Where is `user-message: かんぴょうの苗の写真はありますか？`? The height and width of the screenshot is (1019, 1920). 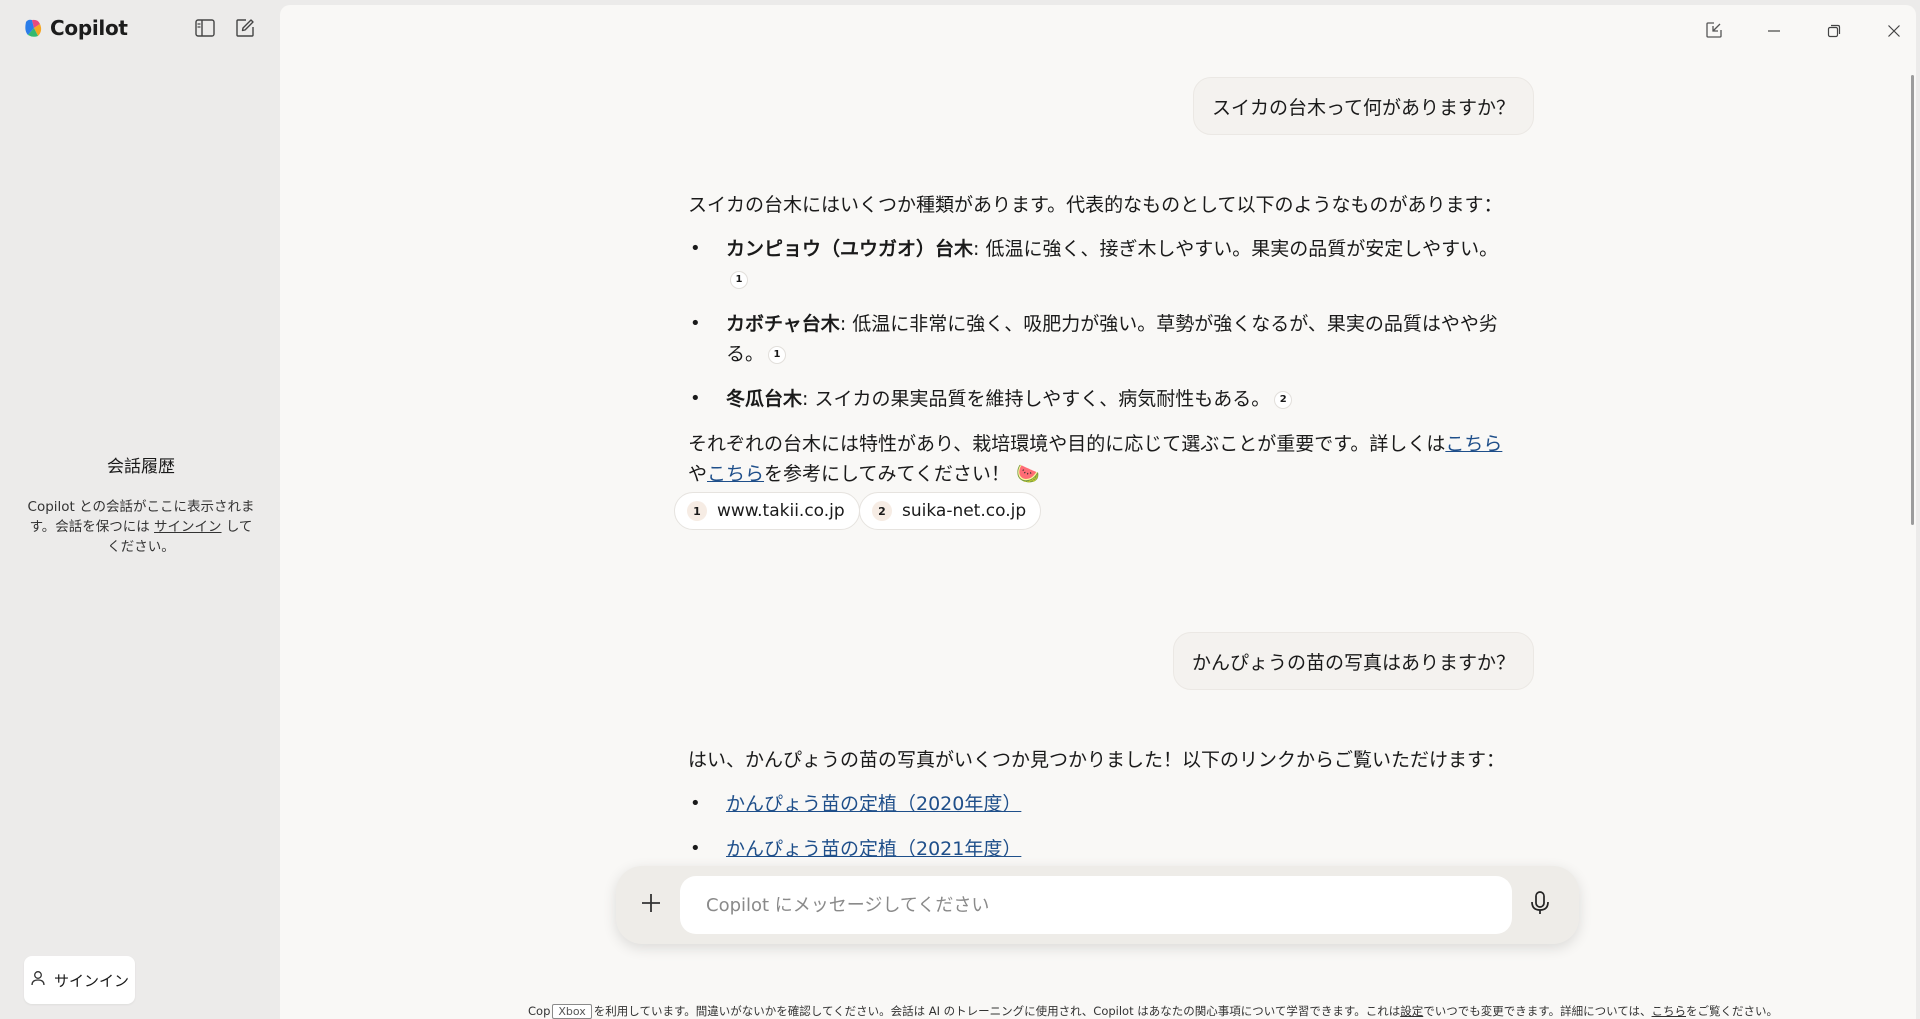 user-message: かんぴょうの苗の写真はありますか？ is located at coordinates (1353, 661).